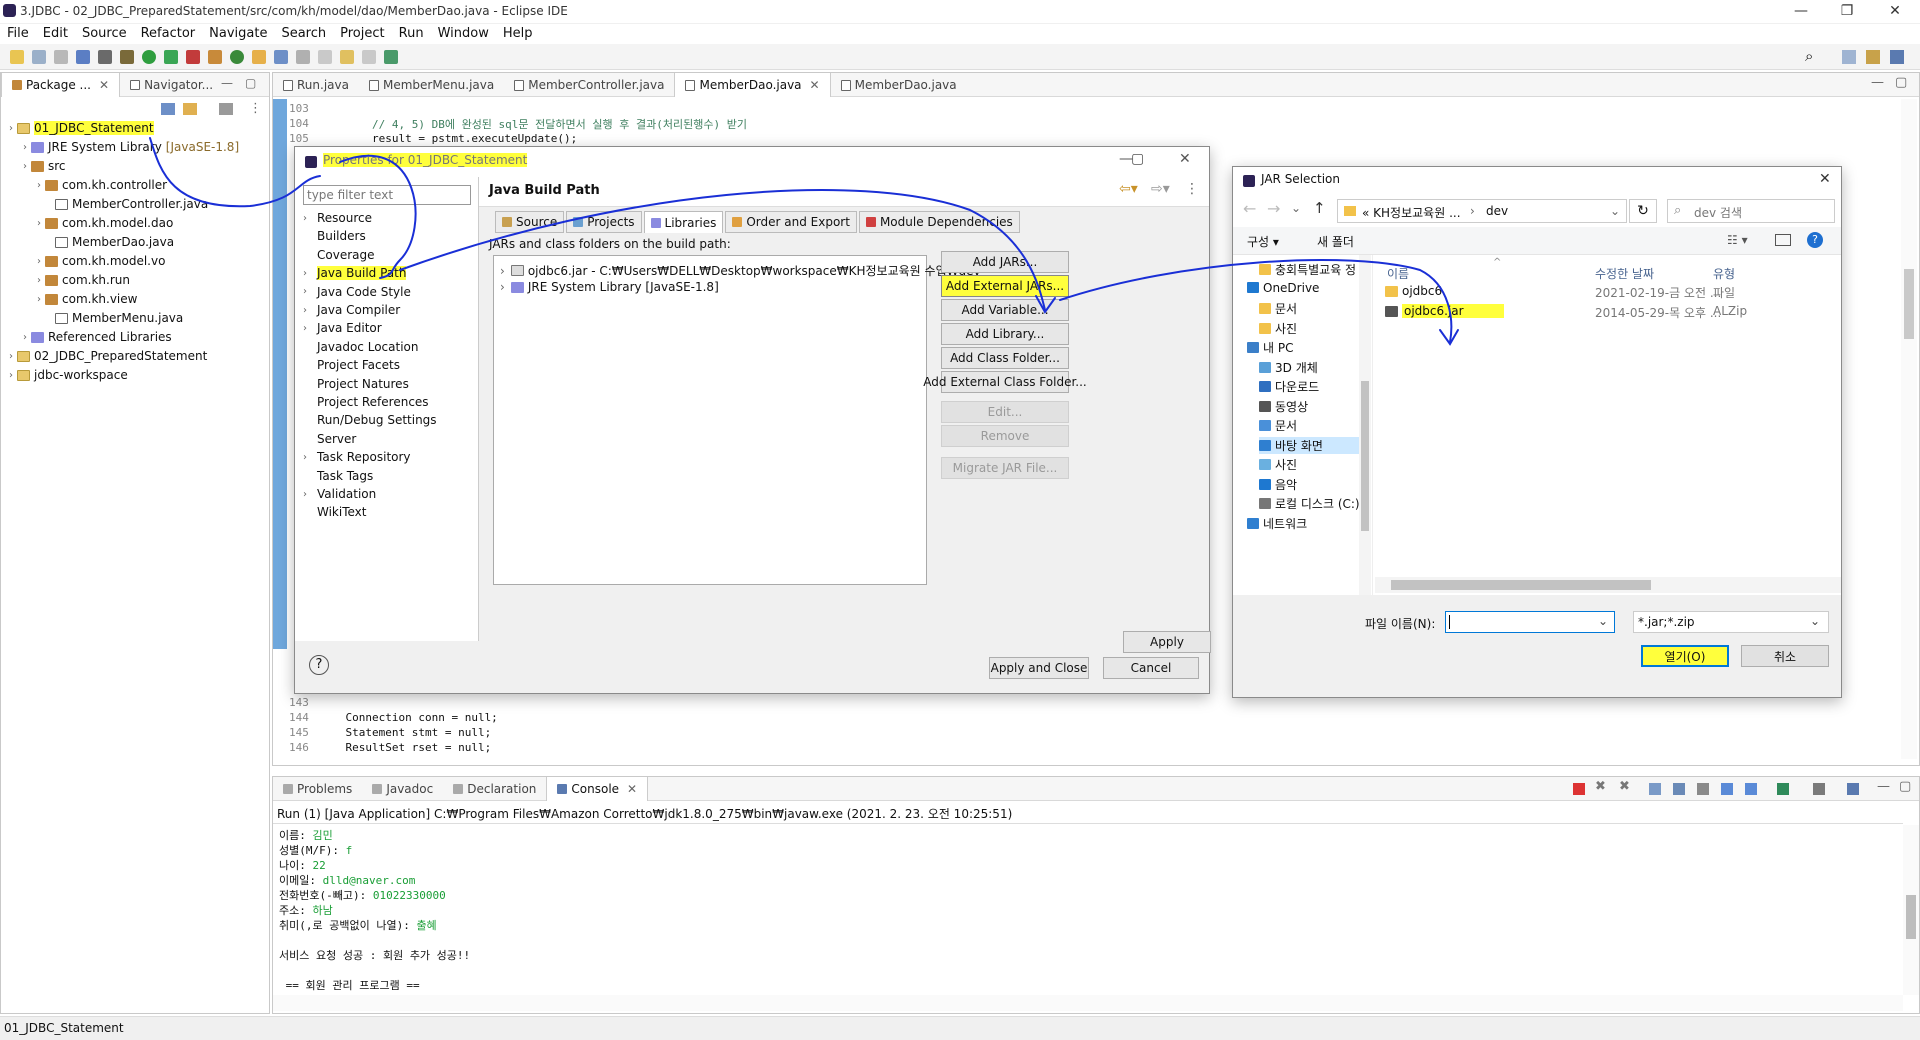 This screenshot has width=1920, height=1040. What do you see at coordinates (237, 57) in the screenshot?
I see `new-java-class-icon` at bounding box center [237, 57].